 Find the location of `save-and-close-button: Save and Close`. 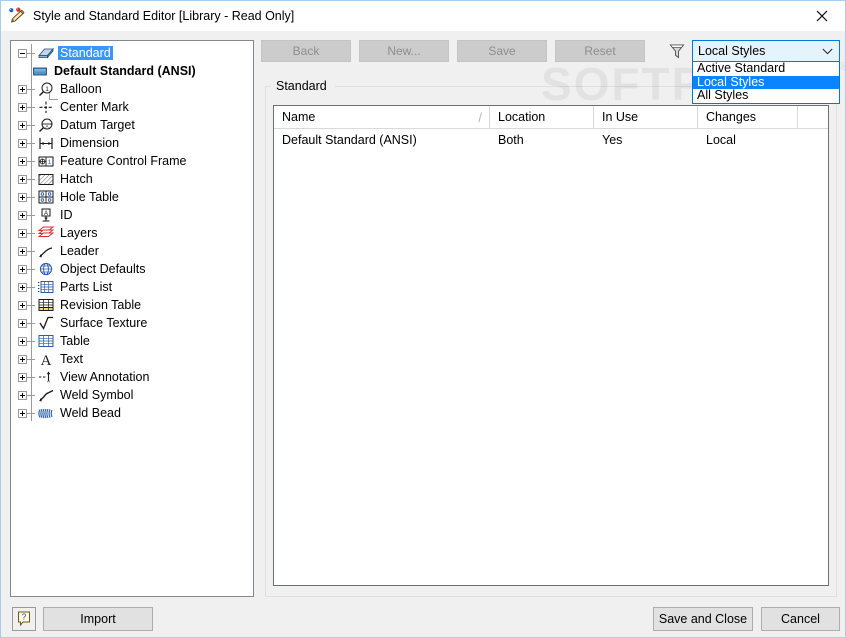

save-and-close-button: Save and Close is located at coordinates (703, 619).